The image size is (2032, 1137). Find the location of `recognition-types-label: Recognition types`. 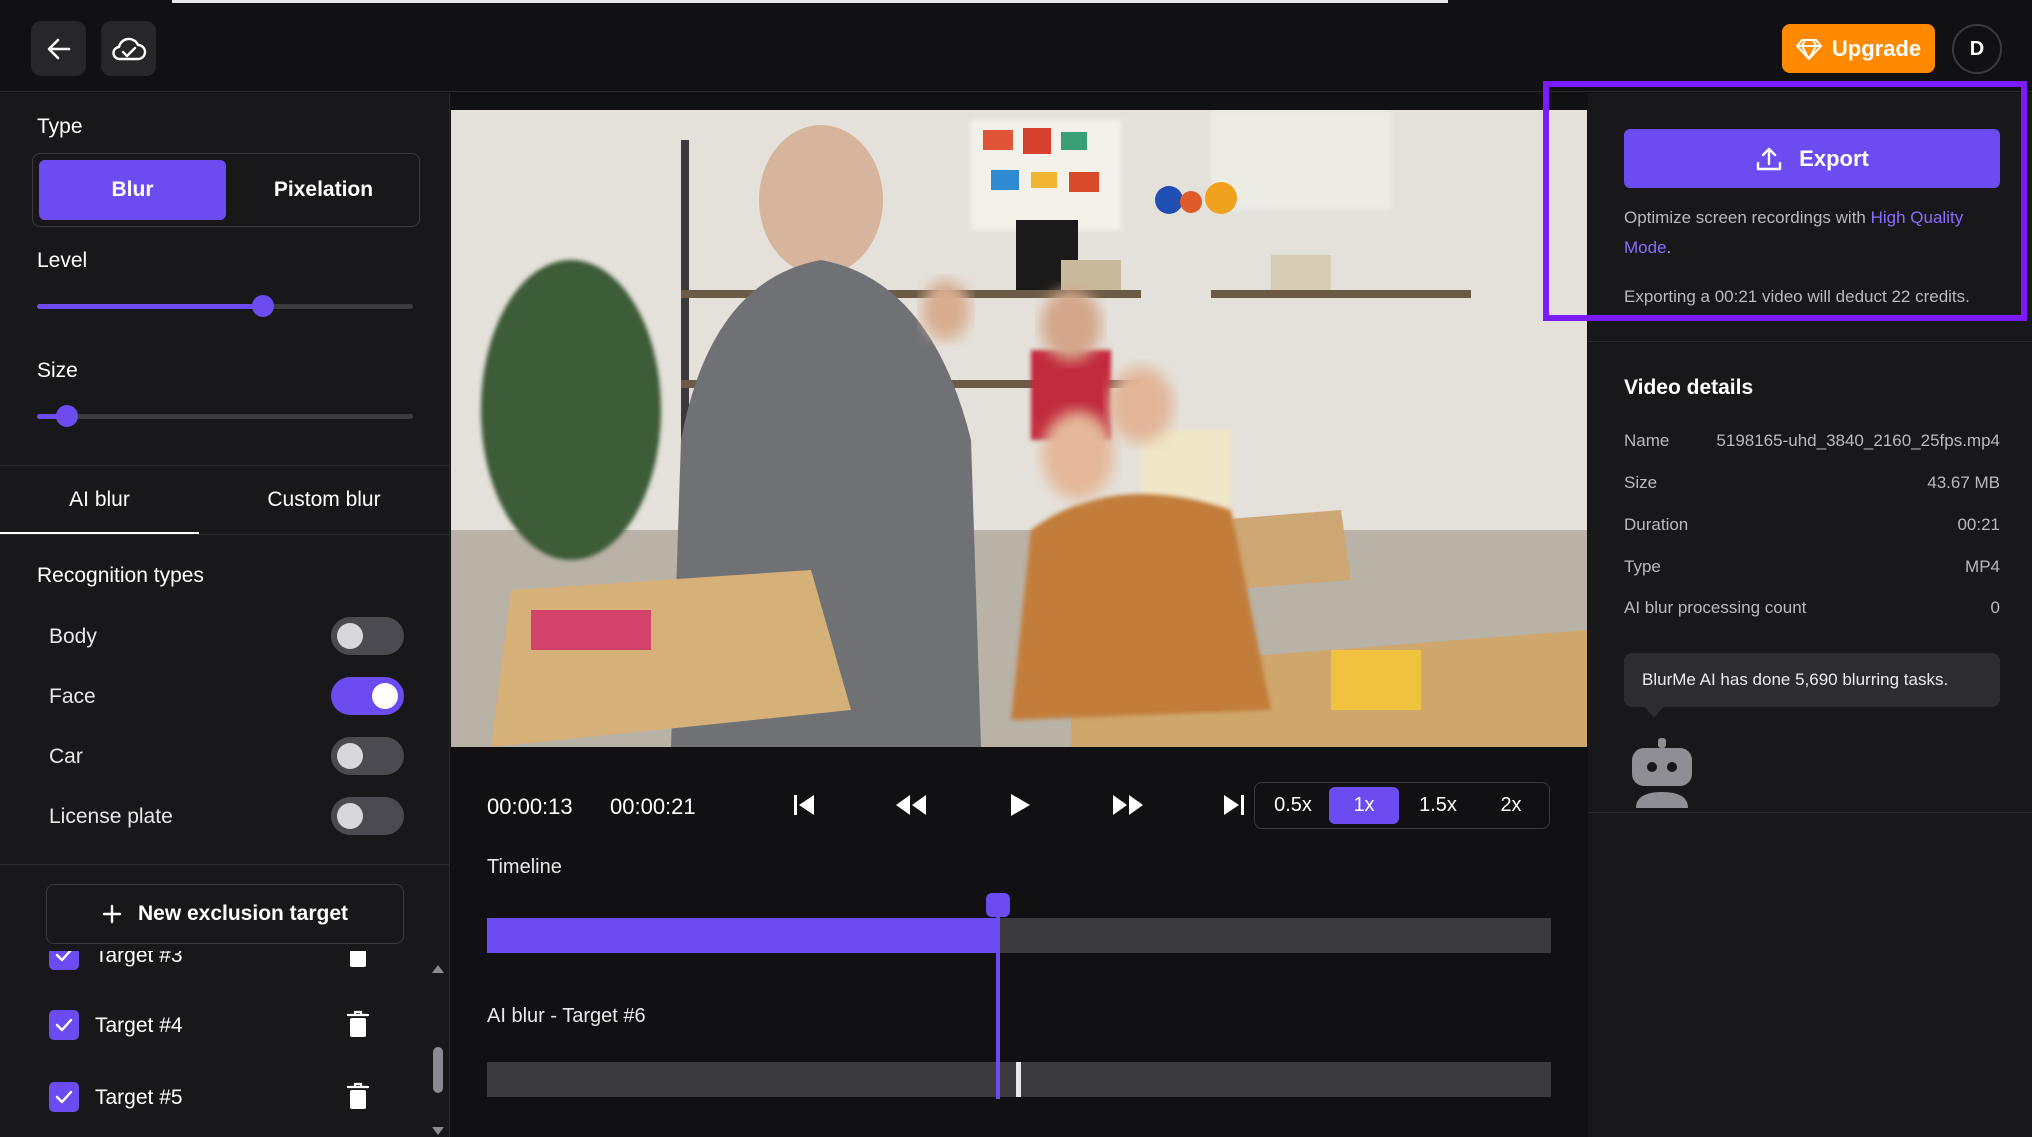

recognition-types-label: Recognition types is located at coordinates (120, 575).